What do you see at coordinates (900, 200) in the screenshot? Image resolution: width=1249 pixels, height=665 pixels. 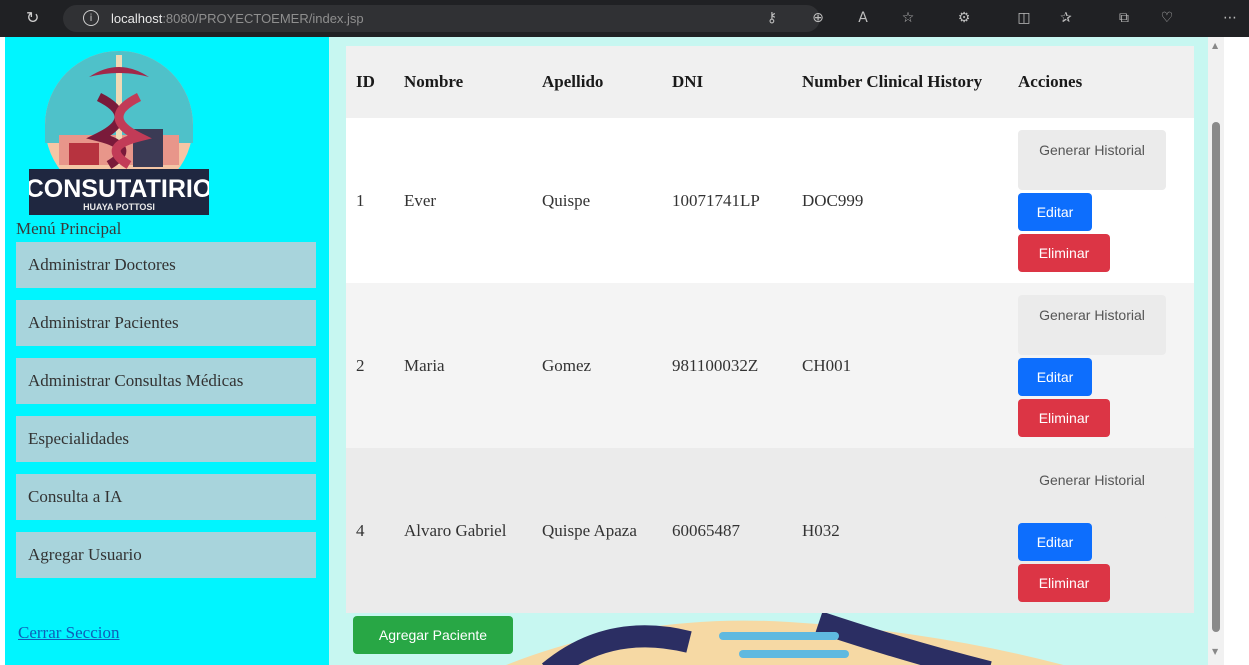 I see `cell-history: DOC999` at bounding box center [900, 200].